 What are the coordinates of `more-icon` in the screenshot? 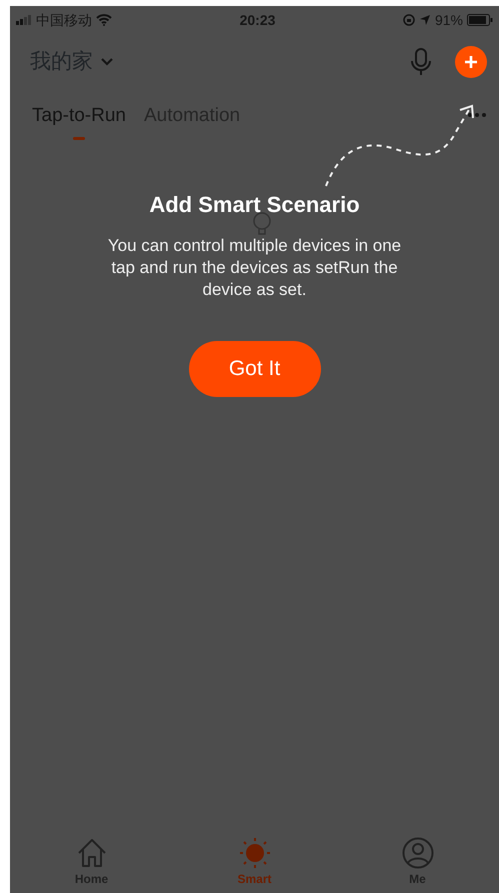 It's located at (477, 115).